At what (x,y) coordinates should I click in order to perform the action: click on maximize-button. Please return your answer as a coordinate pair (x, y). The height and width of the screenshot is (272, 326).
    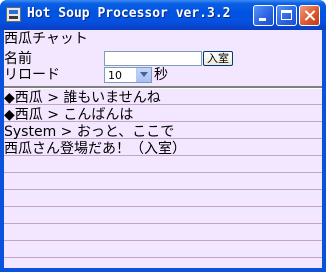
    Looking at the image, I should click on (286, 15).